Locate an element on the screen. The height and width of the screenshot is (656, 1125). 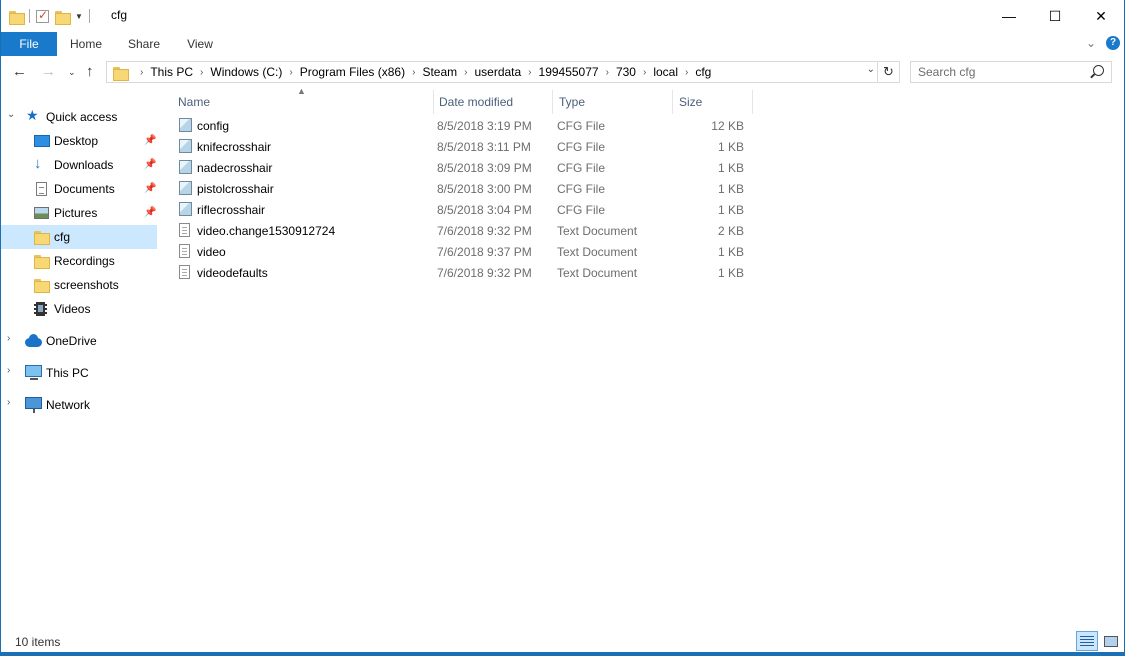
tab-home: Home is located at coordinates (86, 44).